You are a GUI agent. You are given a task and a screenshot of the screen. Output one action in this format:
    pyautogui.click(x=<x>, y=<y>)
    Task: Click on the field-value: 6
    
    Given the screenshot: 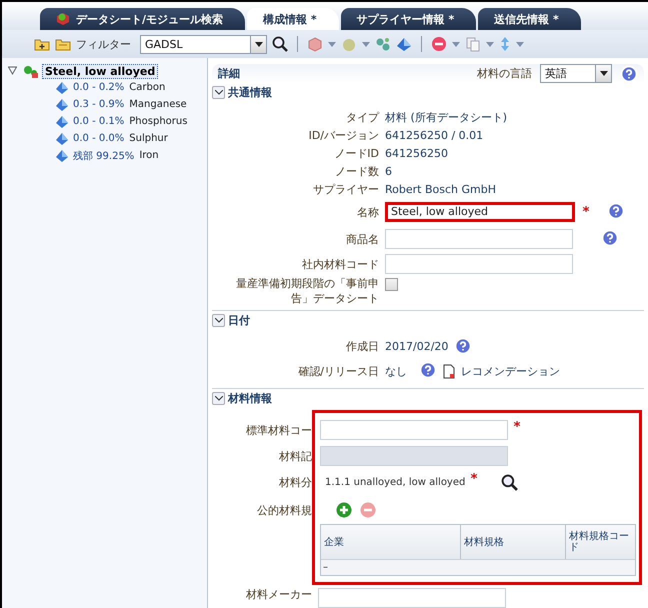 What is the action you would take?
    pyautogui.click(x=389, y=171)
    